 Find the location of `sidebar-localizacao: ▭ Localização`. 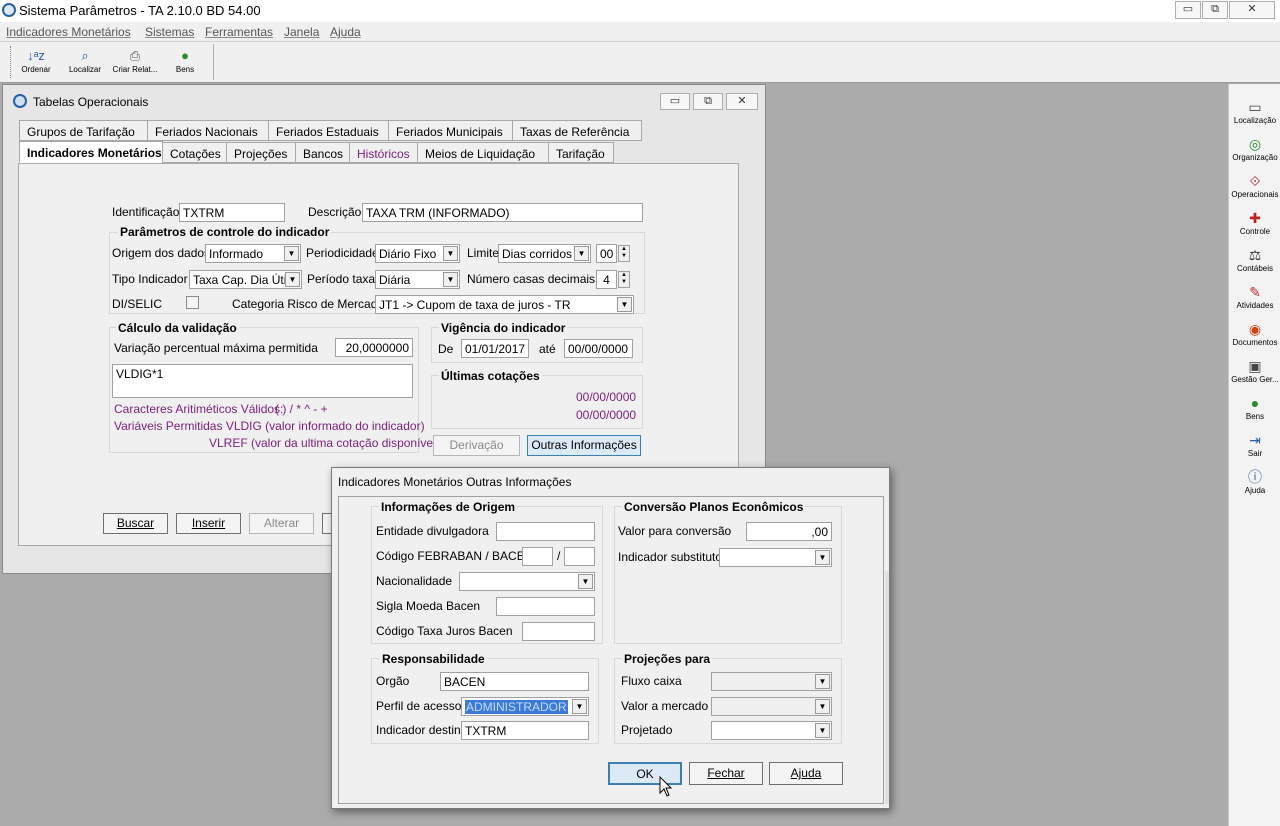

sidebar-localizacao: ▭ Localização is located at coordinates (1254, 116).